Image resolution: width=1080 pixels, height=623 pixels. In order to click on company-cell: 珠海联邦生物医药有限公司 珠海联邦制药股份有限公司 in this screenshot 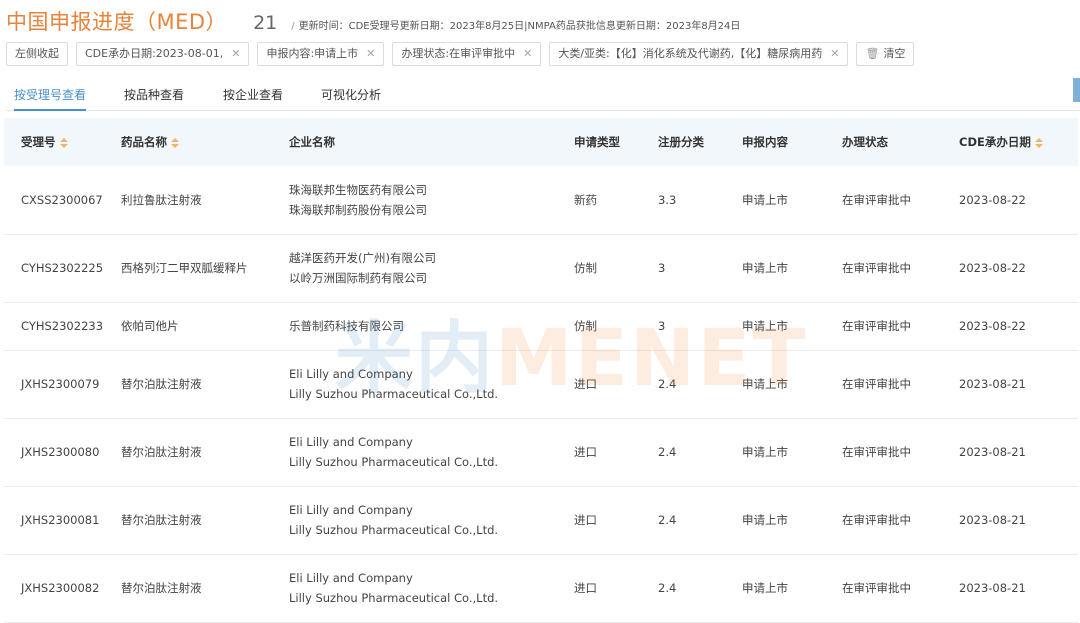, I will do `click(431, 200)`.